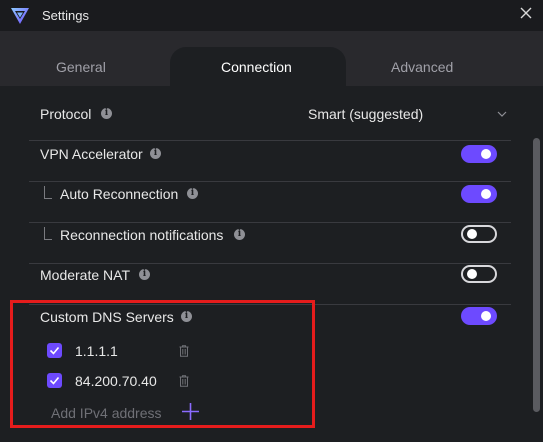 This screenshot has width=543, height=442. I want to click on reconnection-notifications-toggle, so click(479, 234).